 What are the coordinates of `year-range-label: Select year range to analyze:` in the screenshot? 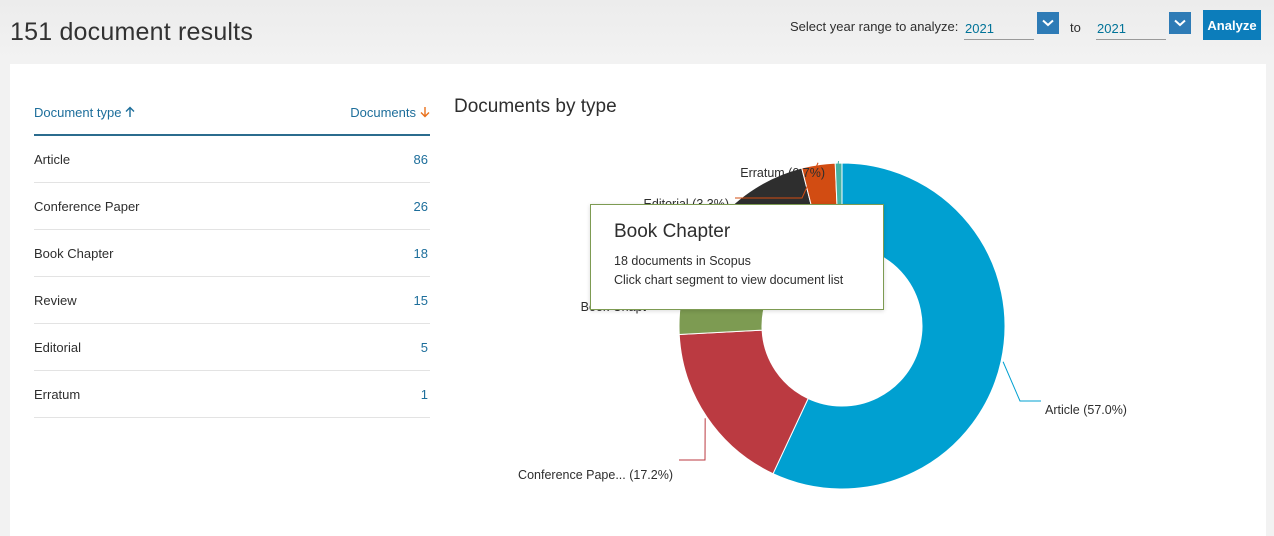 It's located at (874, 26).